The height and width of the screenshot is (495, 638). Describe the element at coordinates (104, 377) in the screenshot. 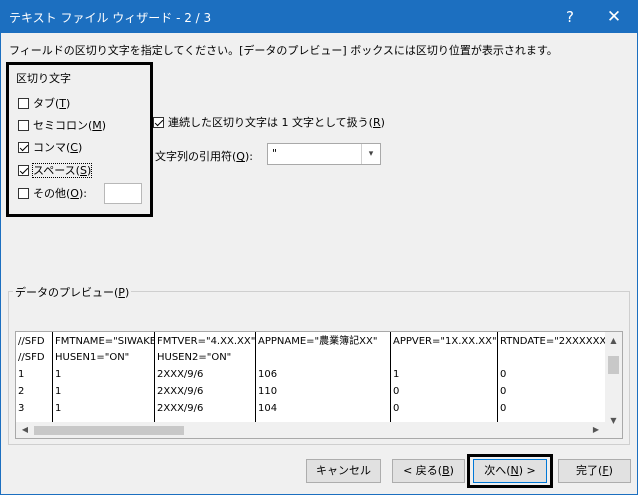

I see `preview-column: FMTNAME="SIWAKE" HUSEN1="ON" 1 1 1` at that location.